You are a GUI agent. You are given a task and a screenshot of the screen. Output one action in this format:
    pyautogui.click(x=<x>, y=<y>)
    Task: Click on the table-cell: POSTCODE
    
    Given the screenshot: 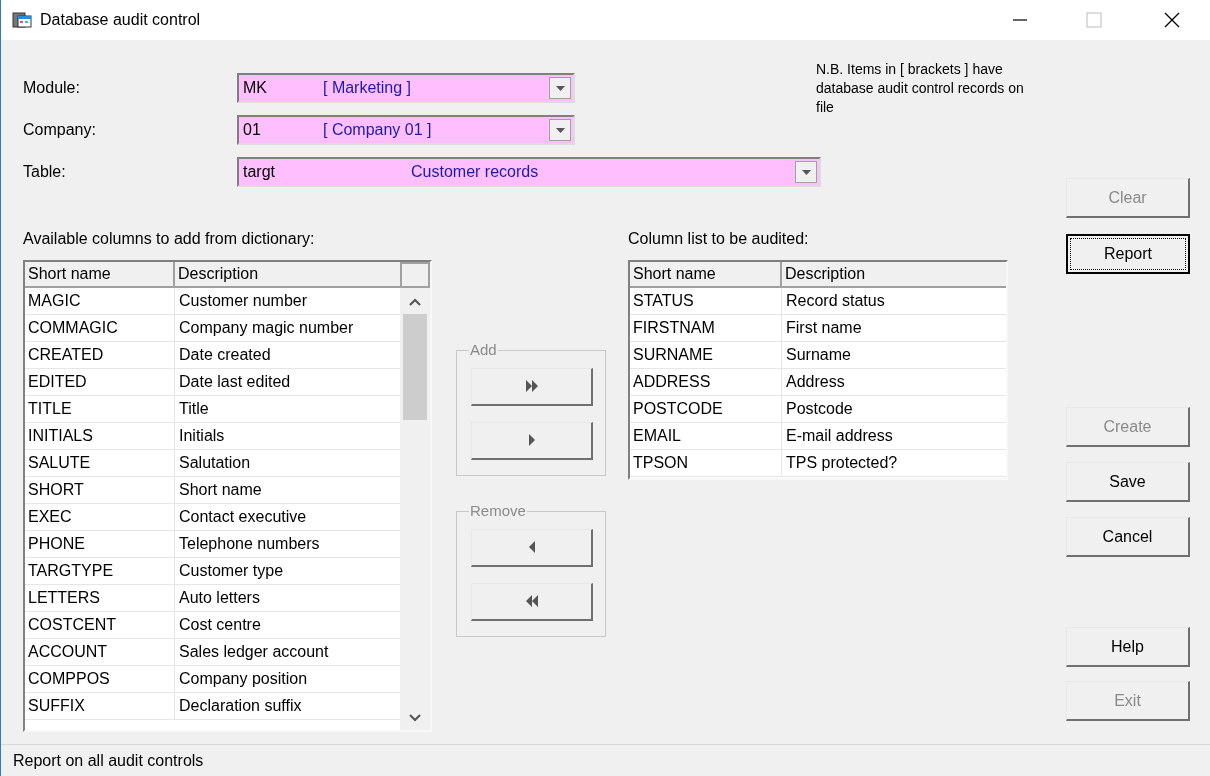 What is the action you would take?
    pyautogui.click(x=706, y=409)
    